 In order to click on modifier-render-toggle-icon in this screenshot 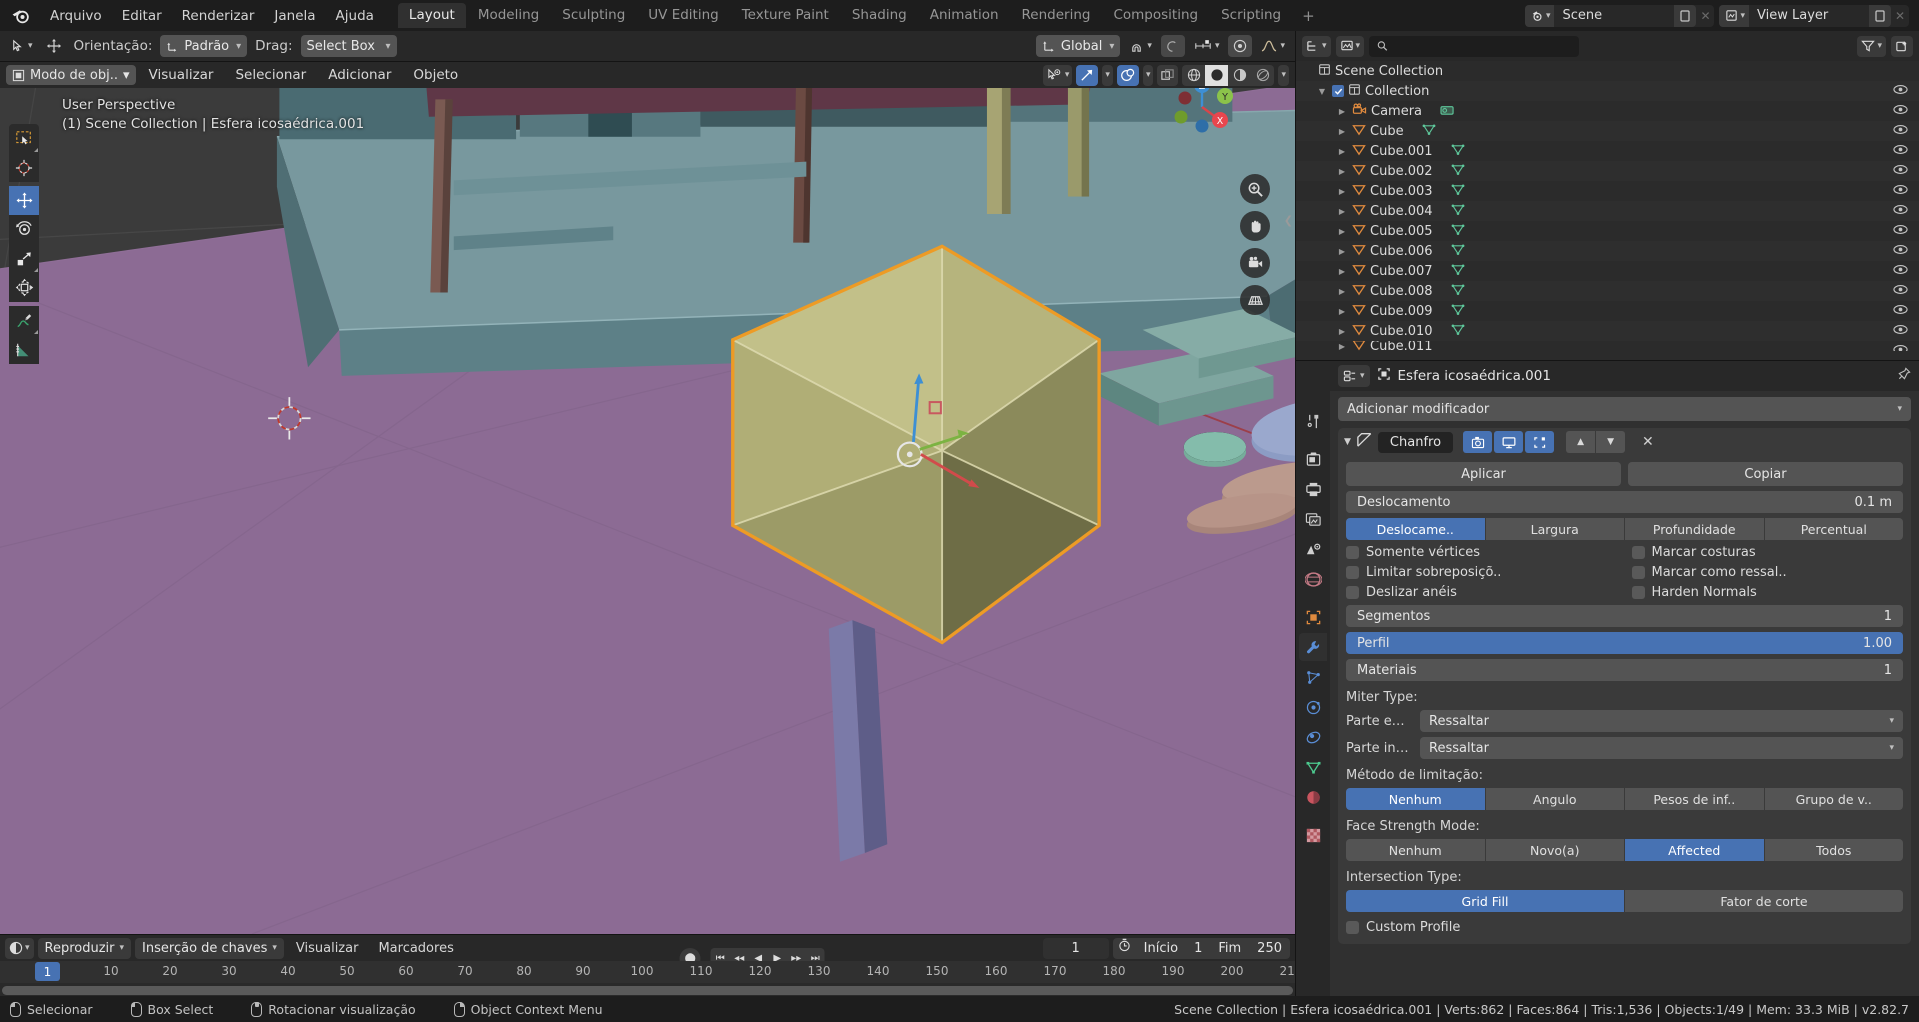, I will do `click(1478, 442)`.